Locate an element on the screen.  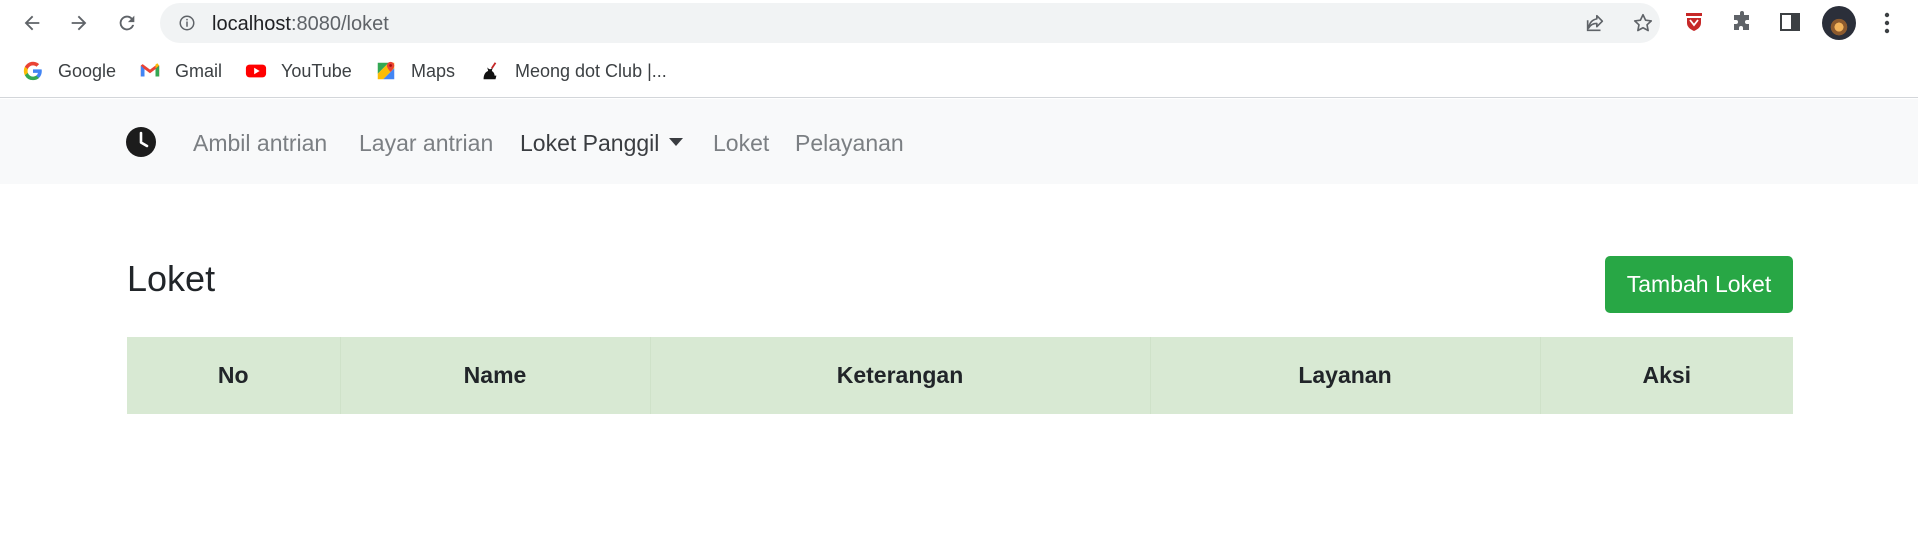
bookmark-label: Maps is located at coordinates (433, 70).